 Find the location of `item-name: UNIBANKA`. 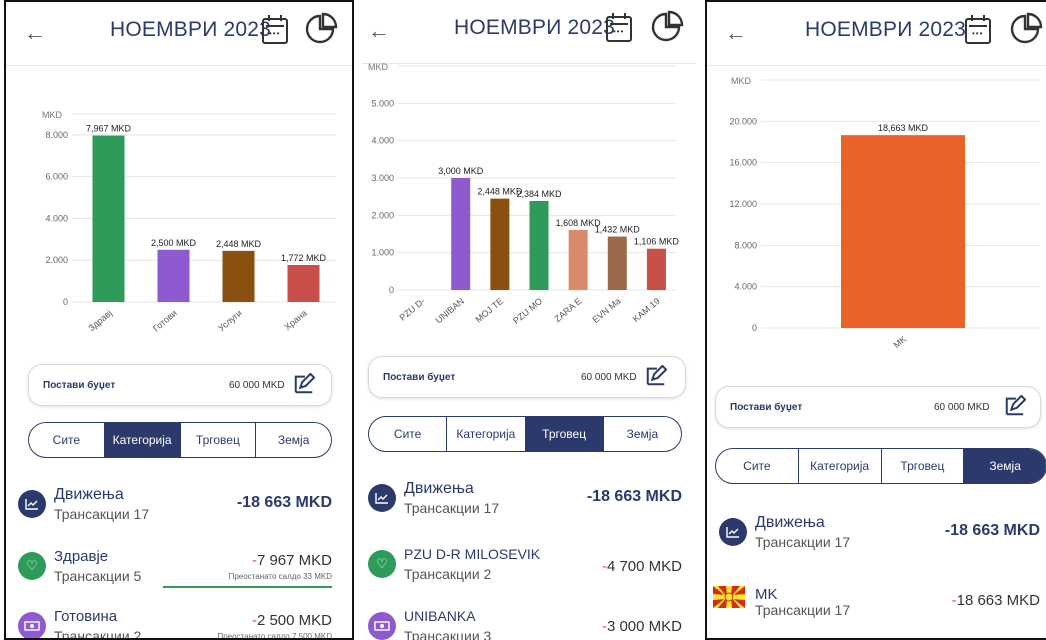

item-name: UNIBANKA is located at coordinates (440, 616).